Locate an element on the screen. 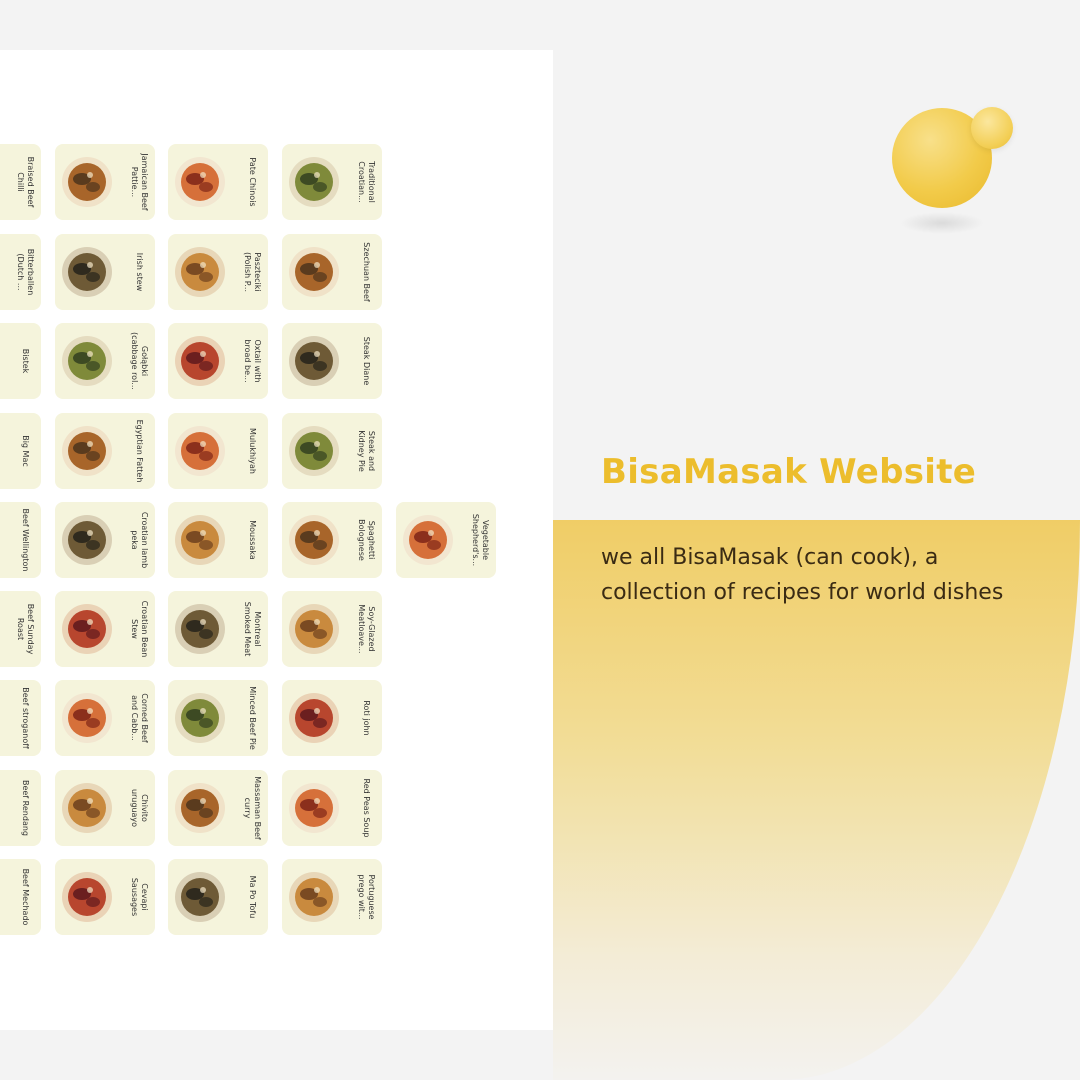 The image size is (1080, 1080). recipe-card: Beef Mechado is located at coordinates (20, 897).